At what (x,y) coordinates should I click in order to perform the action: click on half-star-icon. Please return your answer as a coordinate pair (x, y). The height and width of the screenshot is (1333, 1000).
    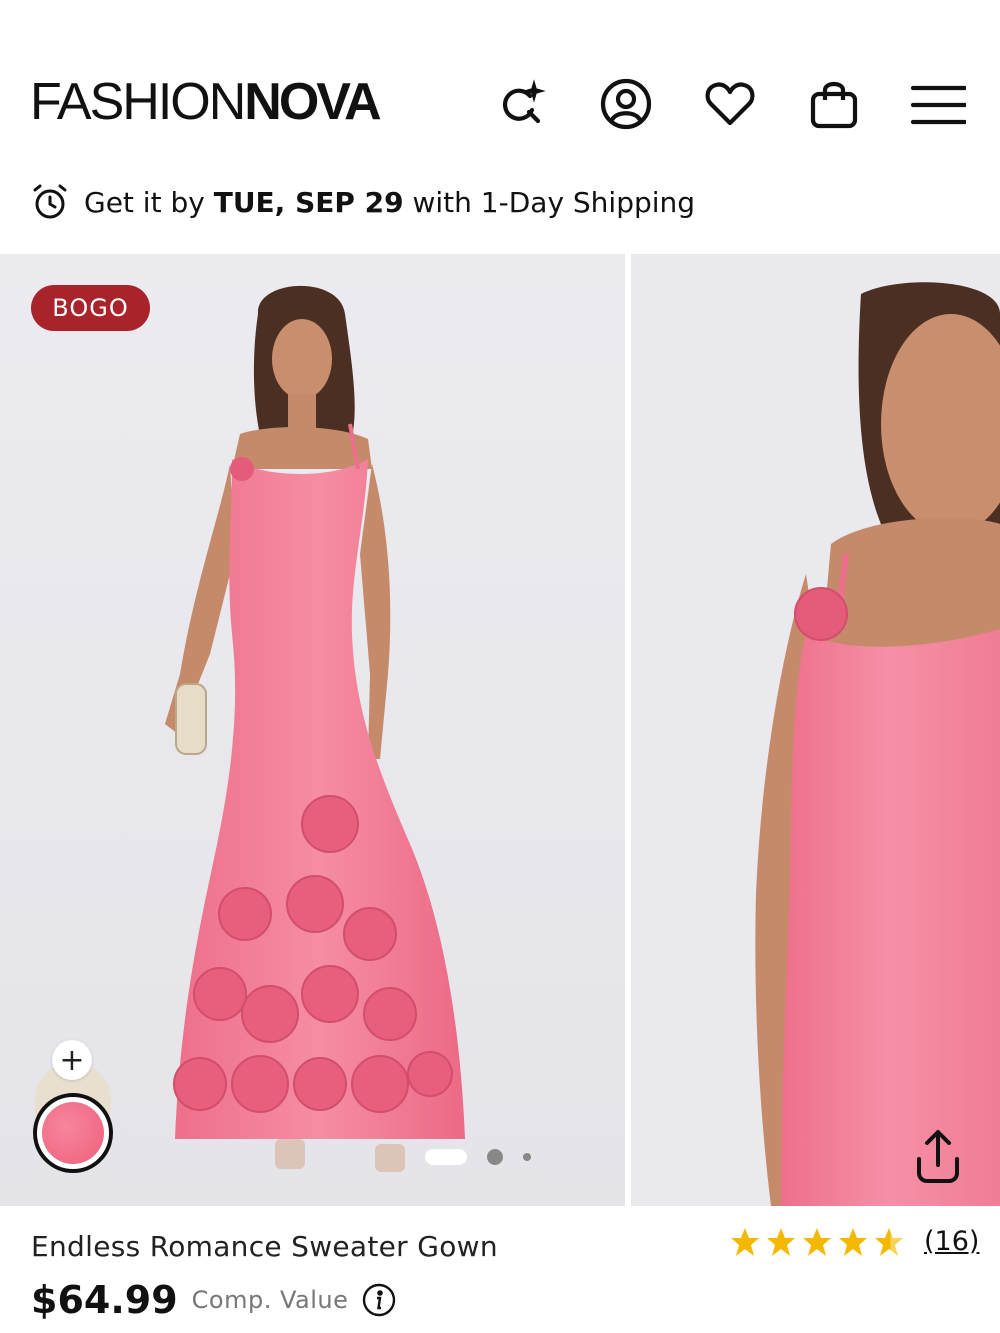
    Looking at the image, I should click on (889, 1241).